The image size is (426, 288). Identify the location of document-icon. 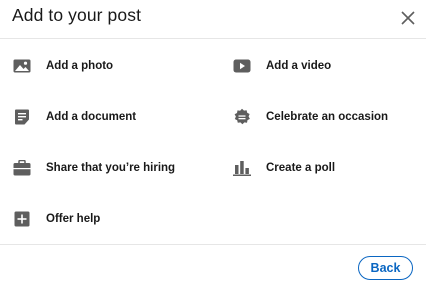
(22, 117).